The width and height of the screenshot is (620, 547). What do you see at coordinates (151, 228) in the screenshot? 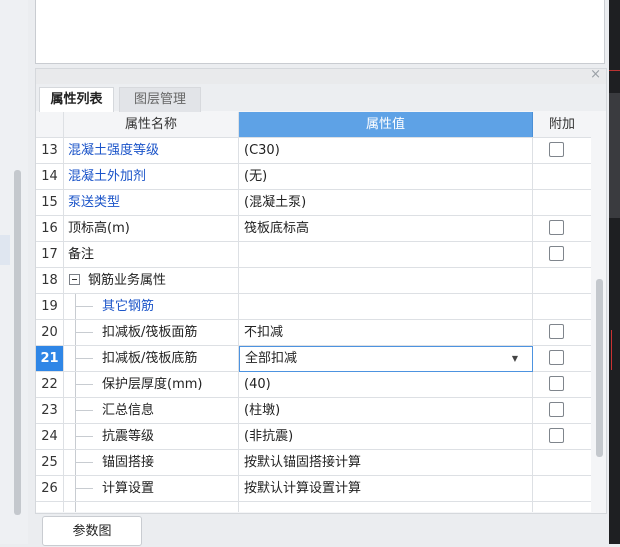
I see `property-name: 顶标高(m)` at bounding box center [151, 228].